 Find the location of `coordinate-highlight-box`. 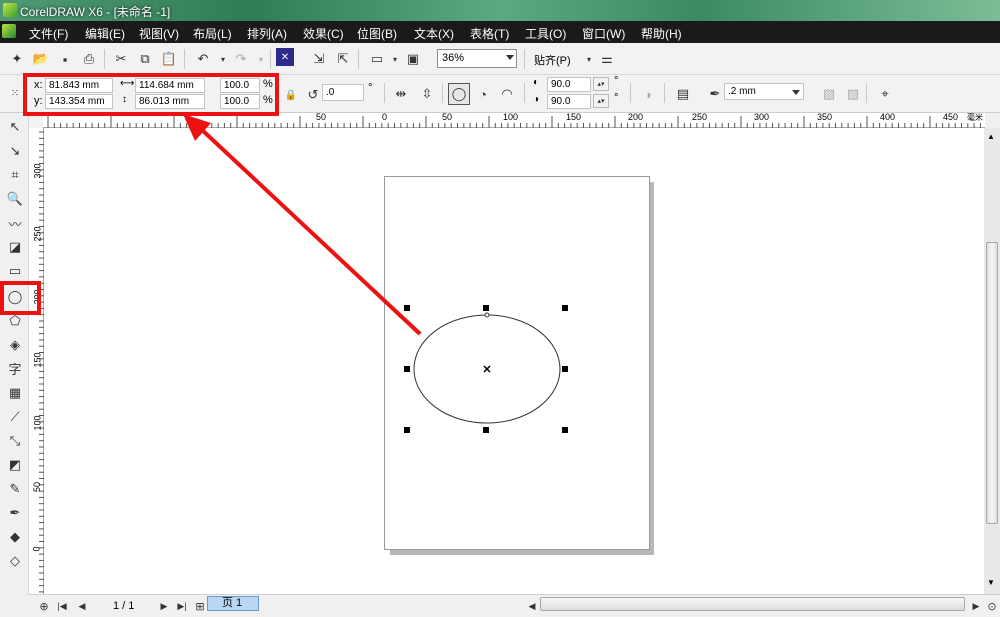

coordinate-highlight-box is located at coordinates (151, 94).